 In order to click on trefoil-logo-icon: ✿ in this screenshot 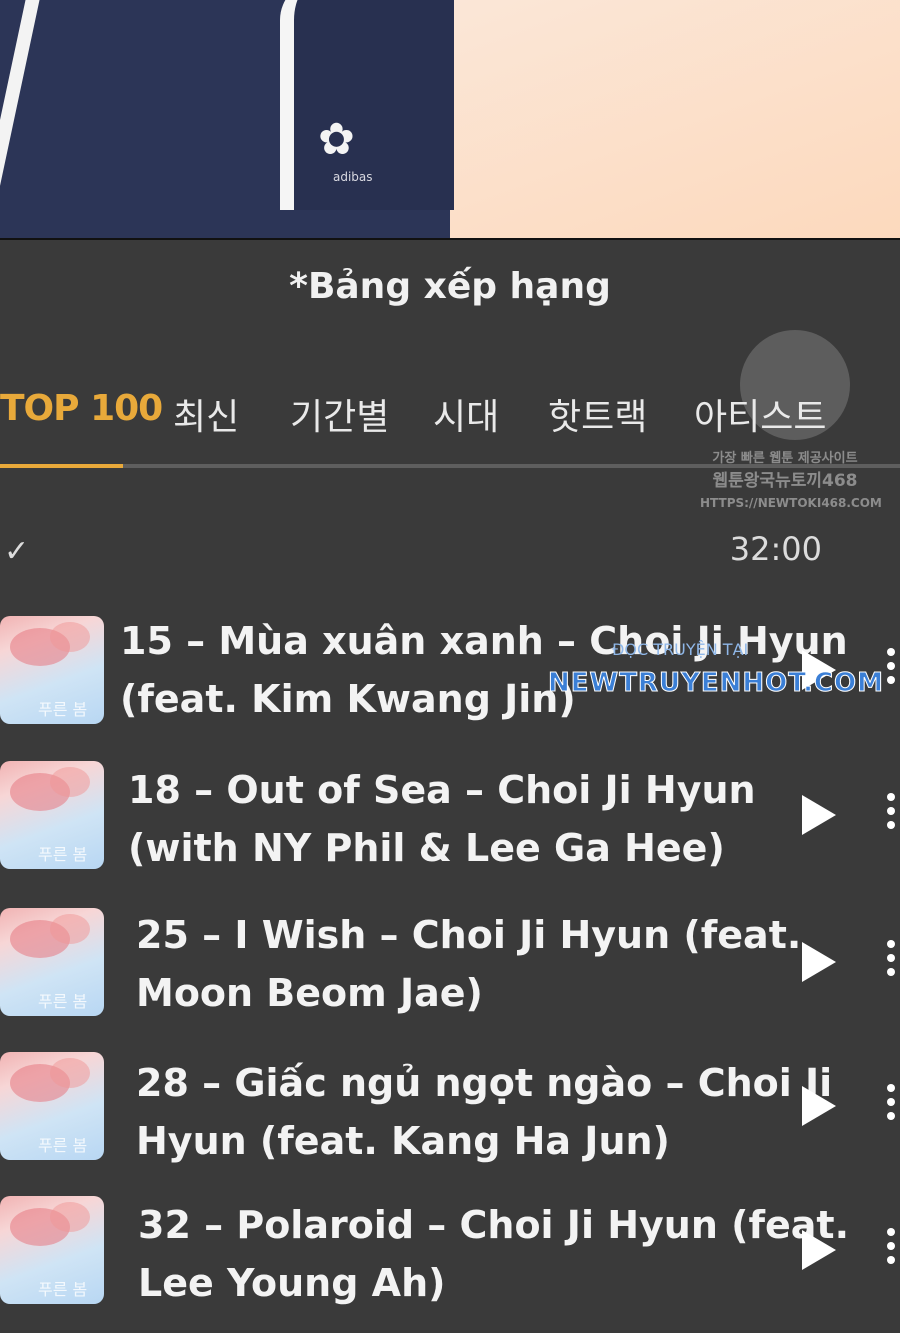, I will do `click(336, 139)`.